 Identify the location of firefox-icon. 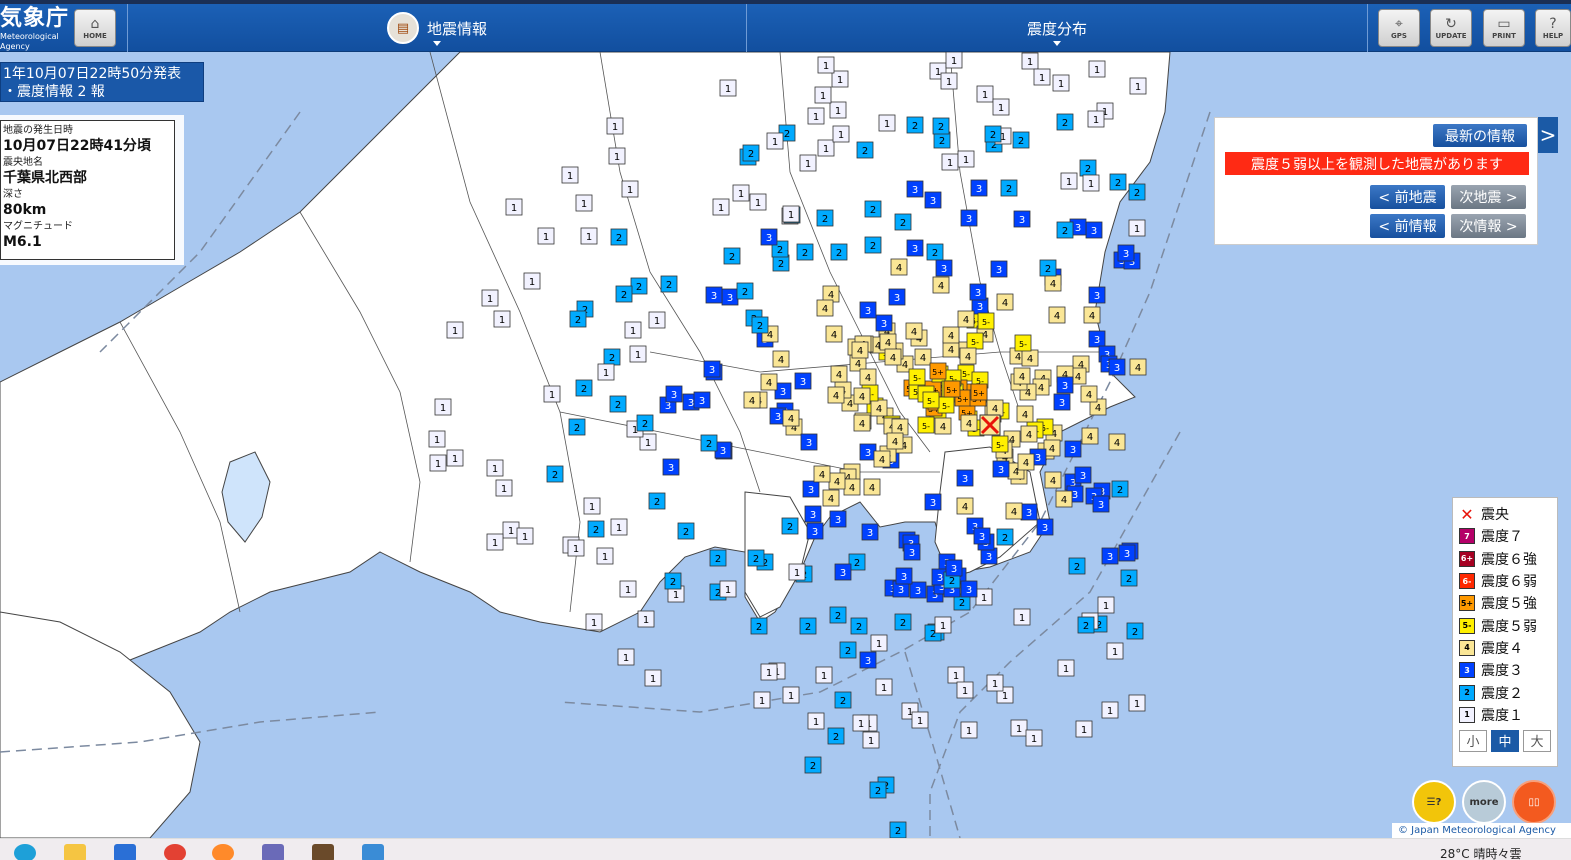
(223, 852).